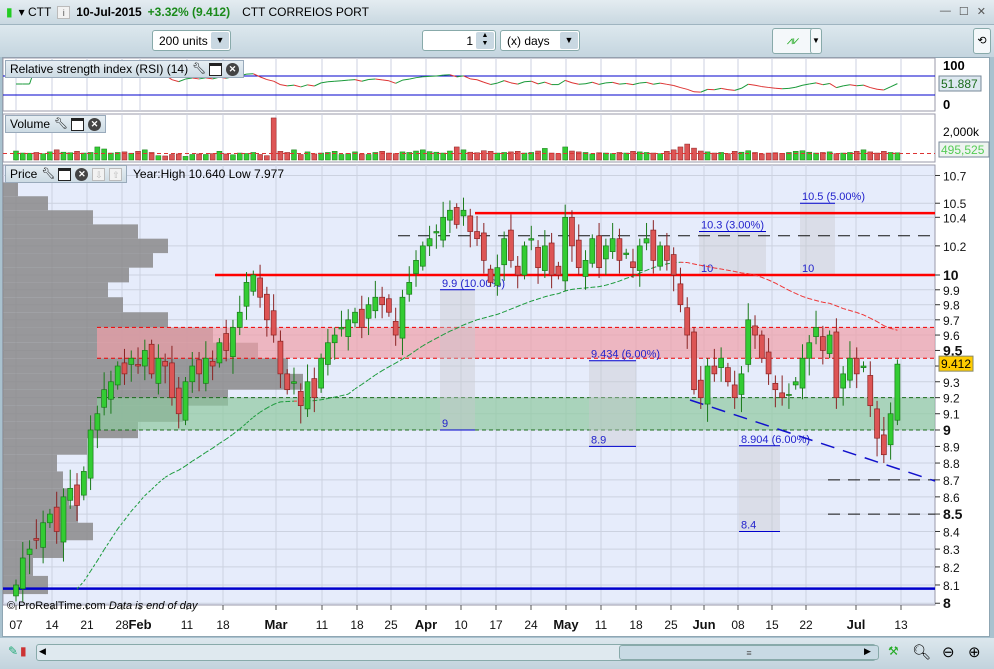 Image resolution: width=994 pixels, height=669 pixels. What do you see at coordinates (959, 84) in the screenshot?
I see `rsi-value: 51.887` at bounding box center [959, 84].